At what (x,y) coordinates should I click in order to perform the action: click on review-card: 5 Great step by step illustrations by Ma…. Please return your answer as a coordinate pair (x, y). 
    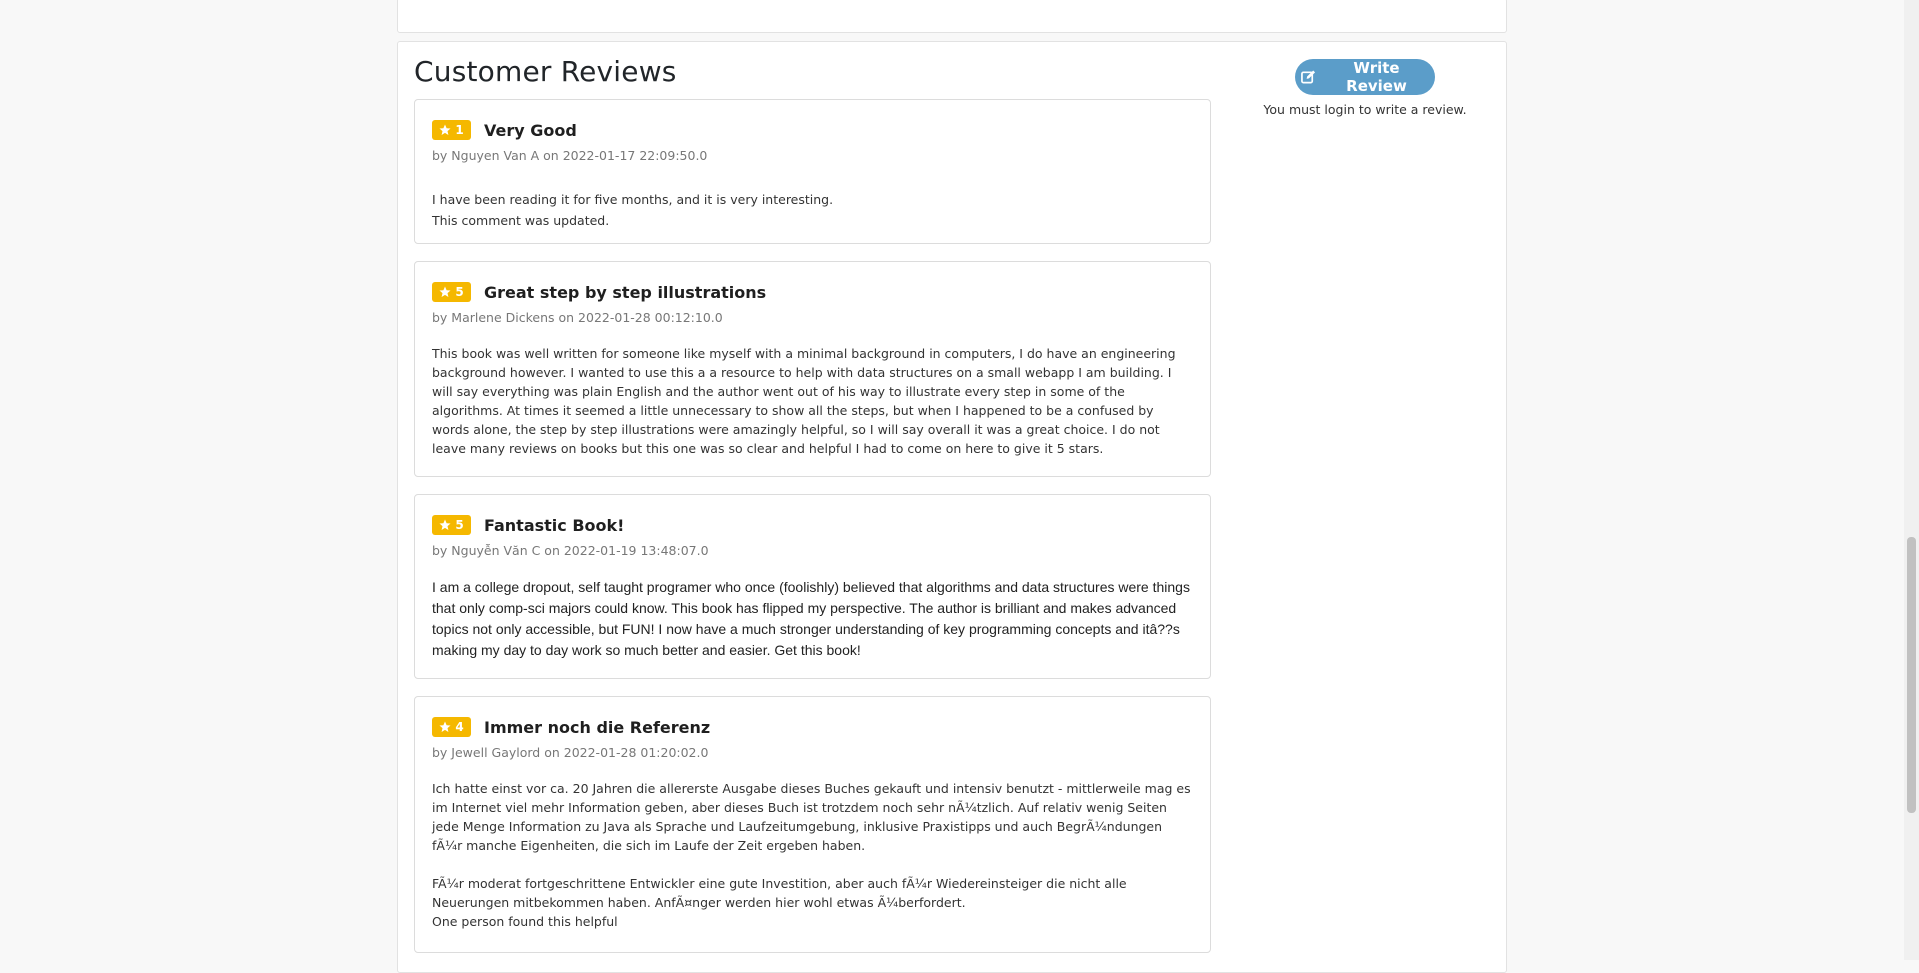
    Looking at the image, I should click on (812, 369).